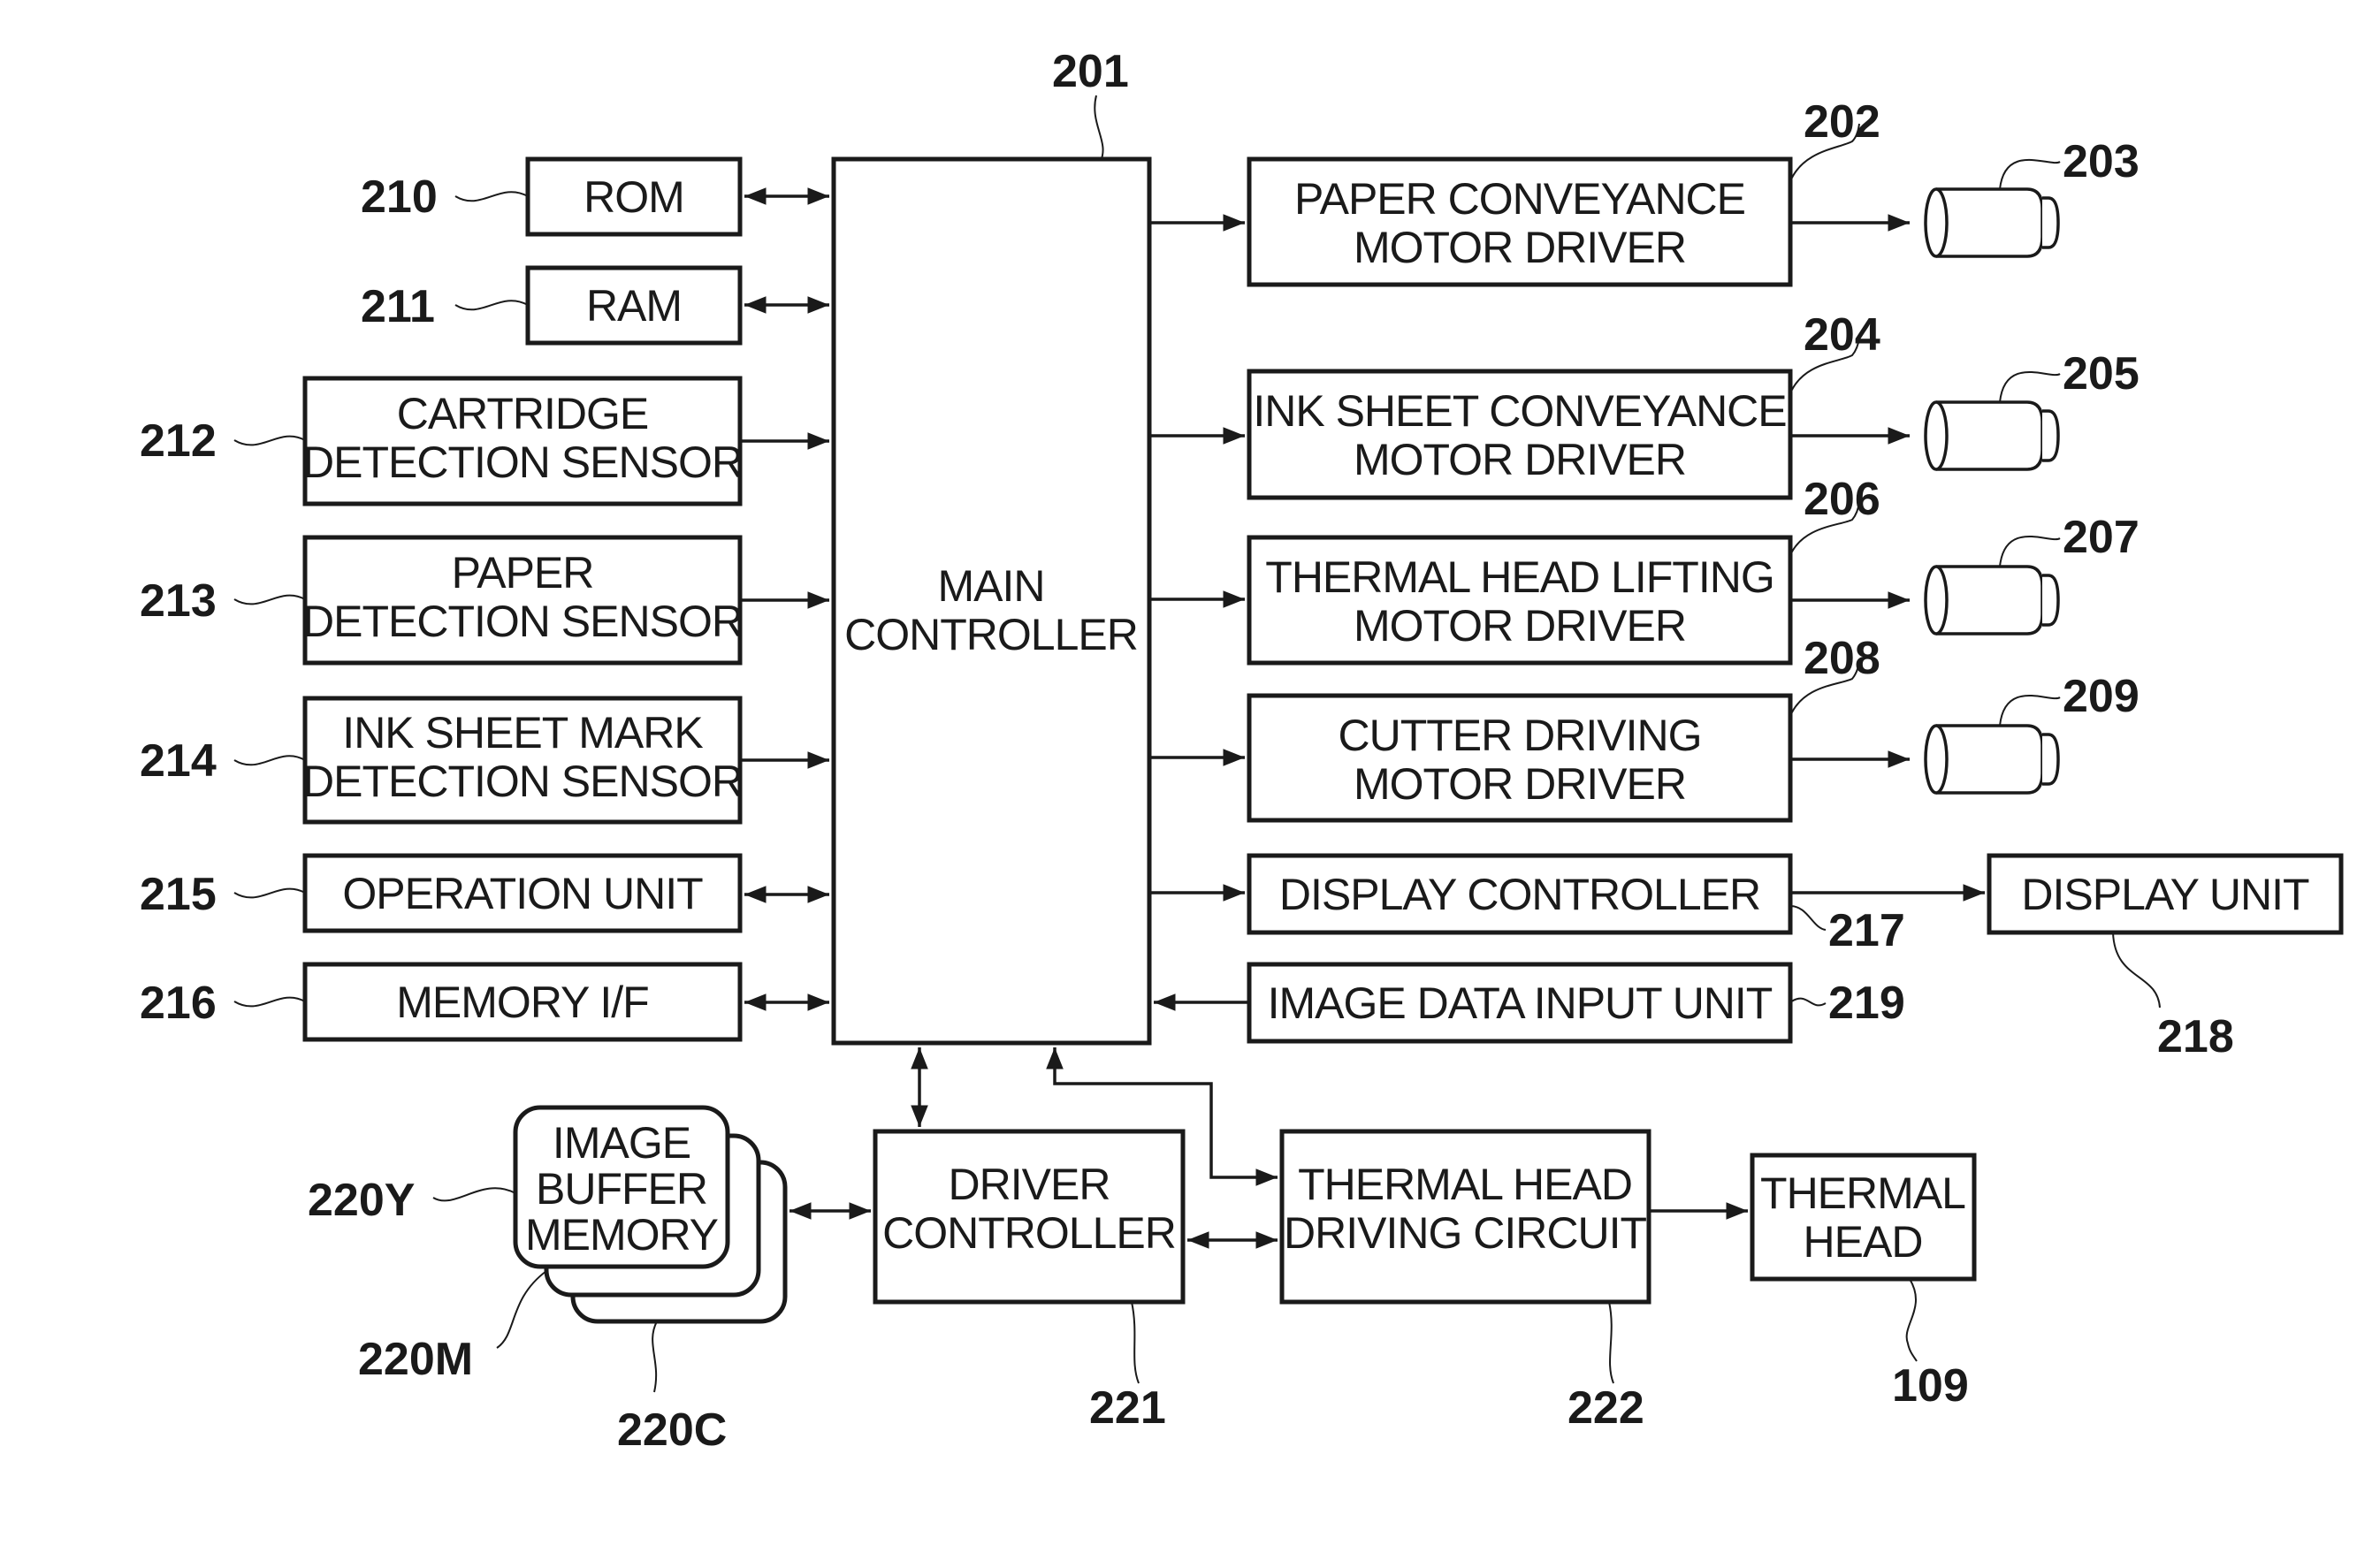 This screenshot has width=2357, height=1568. What do you see at coordinates (522, 462) in the screenshot?
I see `cartridge-label-2: DETECTION SENSOR` at bounding box center [522, 462].